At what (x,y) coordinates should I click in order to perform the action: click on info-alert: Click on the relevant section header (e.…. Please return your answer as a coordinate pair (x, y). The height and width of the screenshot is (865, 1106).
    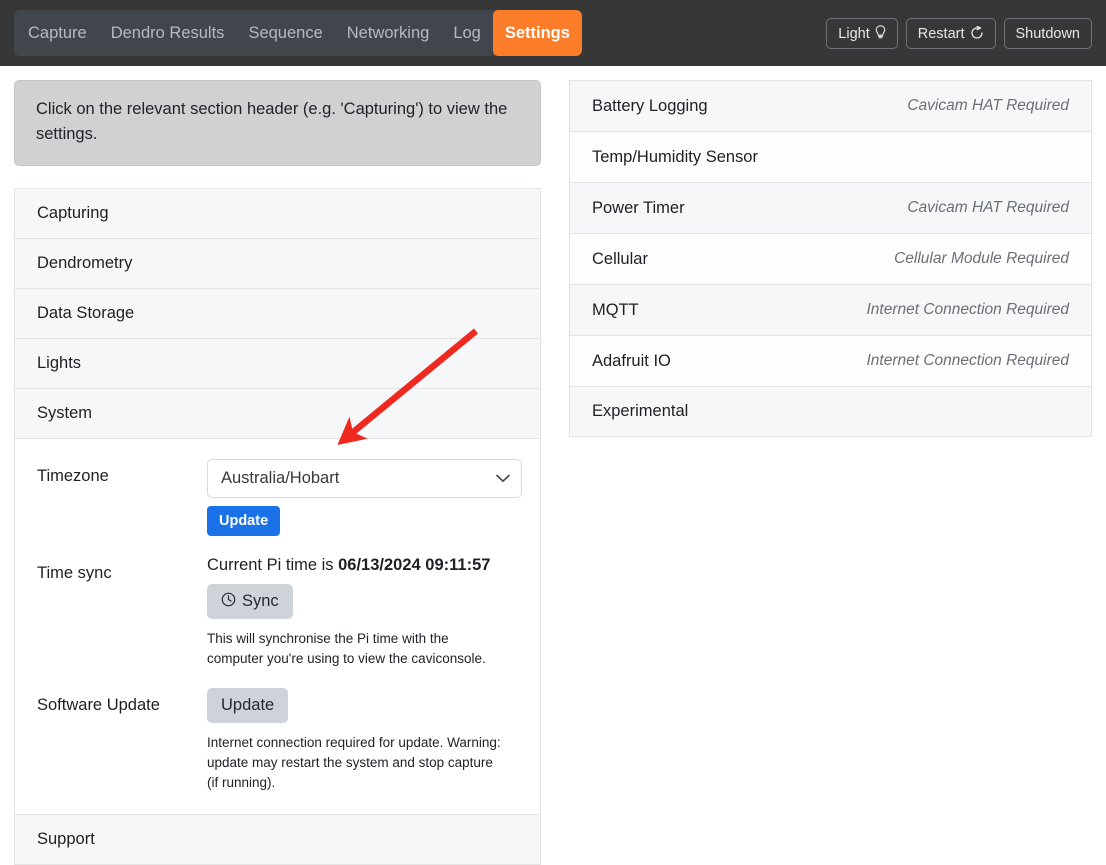
    Looking at the image, I should click on (277, 123).